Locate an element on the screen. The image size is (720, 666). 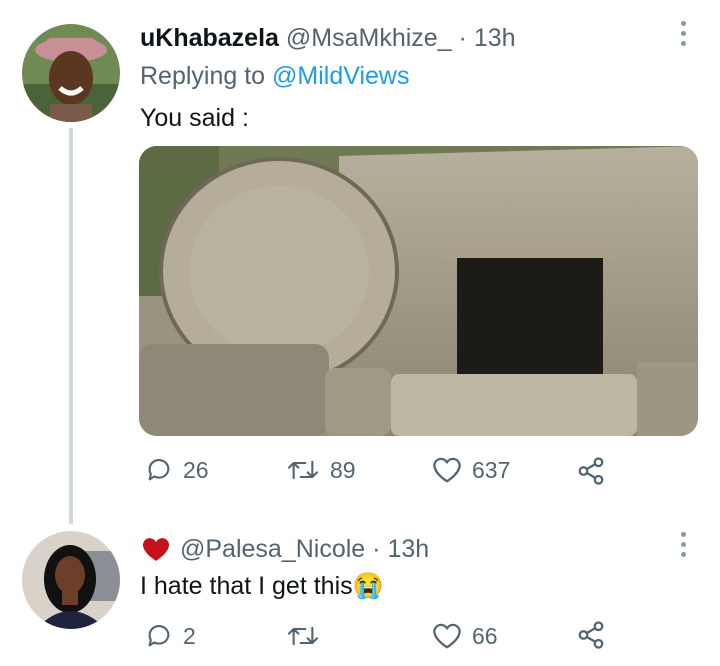
reply-like-button: 66 is located at coordinates (465, 636).